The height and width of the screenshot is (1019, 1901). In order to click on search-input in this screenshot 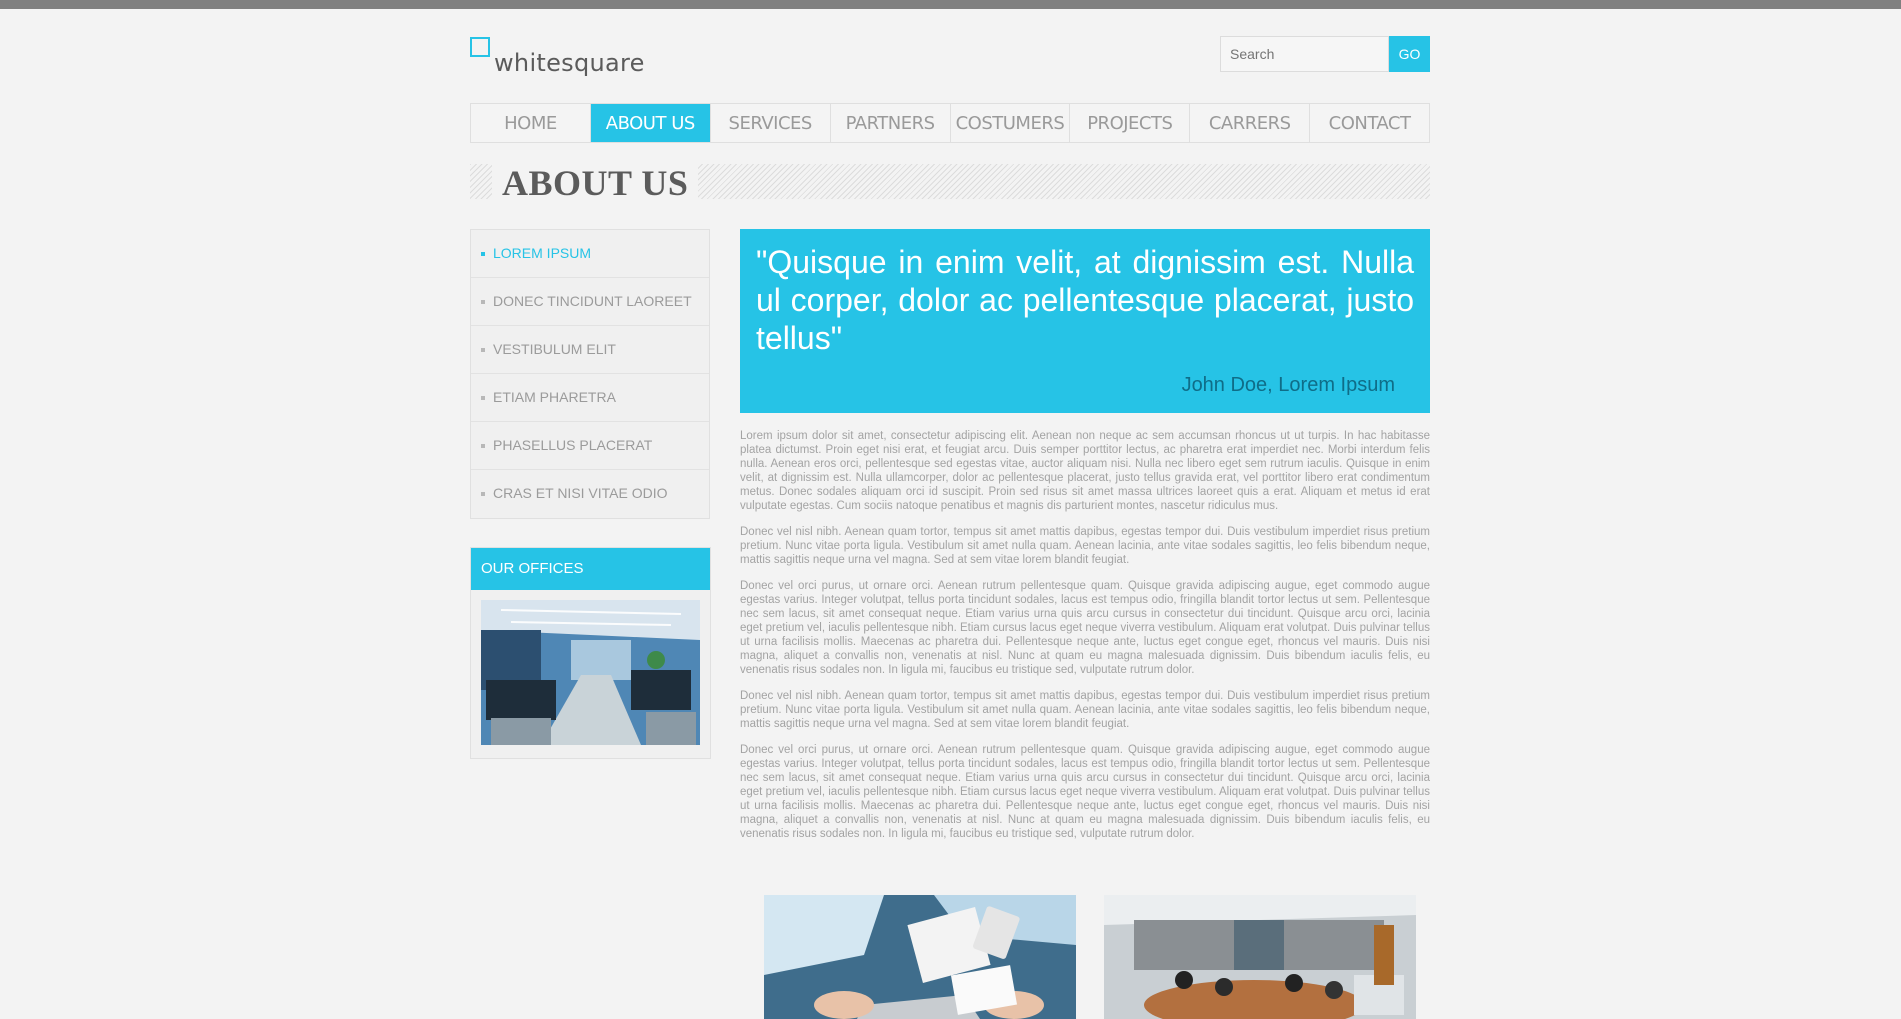, I will do `click(1304, 54)`.